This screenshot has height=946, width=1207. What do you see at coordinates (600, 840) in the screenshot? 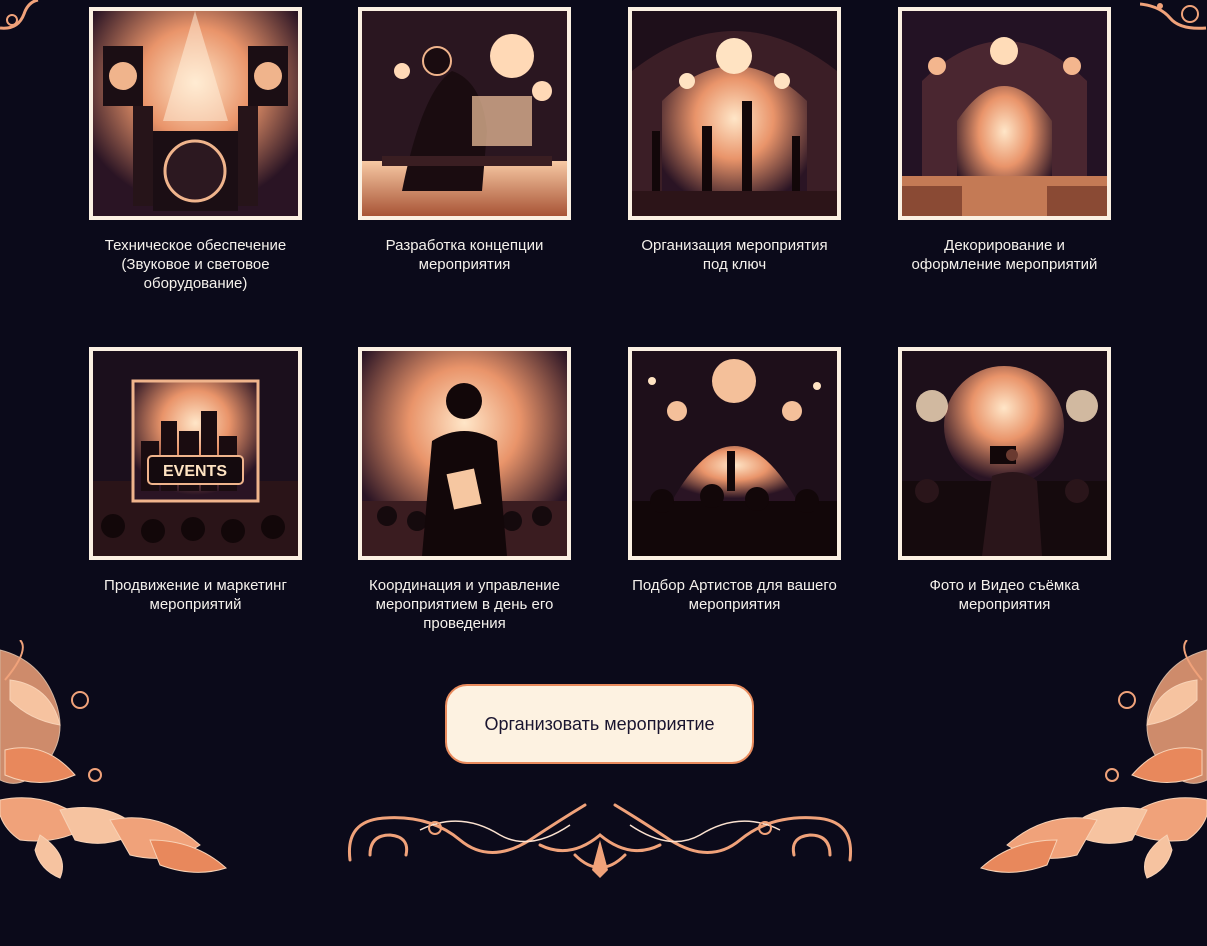
I see `bottom-center-scroll-ornament-icon` at bounding box center [600, 840].